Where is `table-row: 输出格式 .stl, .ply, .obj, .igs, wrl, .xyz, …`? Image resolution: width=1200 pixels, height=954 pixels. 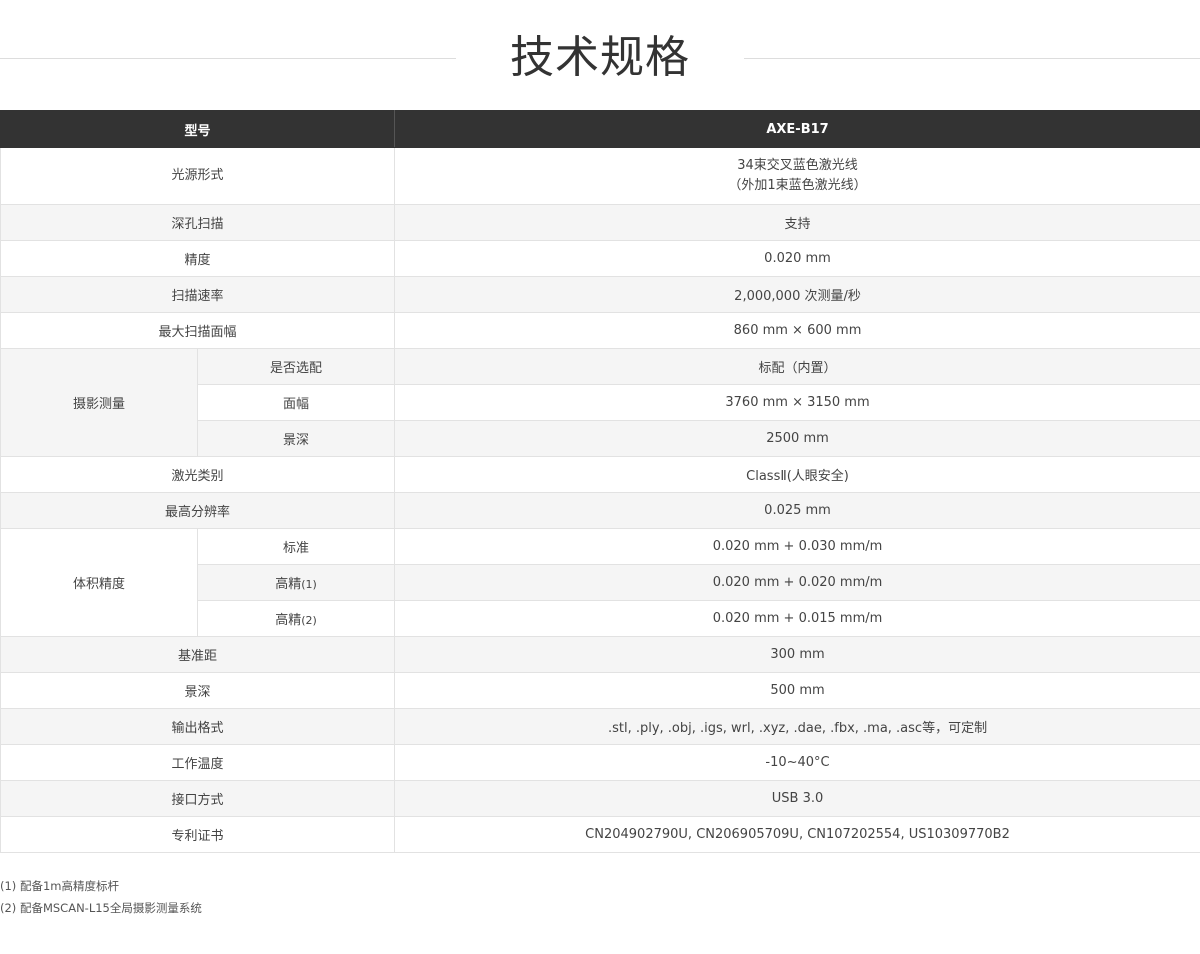
table-row: 输出格式 .stl, .ply, .obj, .igs, wrl, .xyz, … is located at coordinates (600, 726).